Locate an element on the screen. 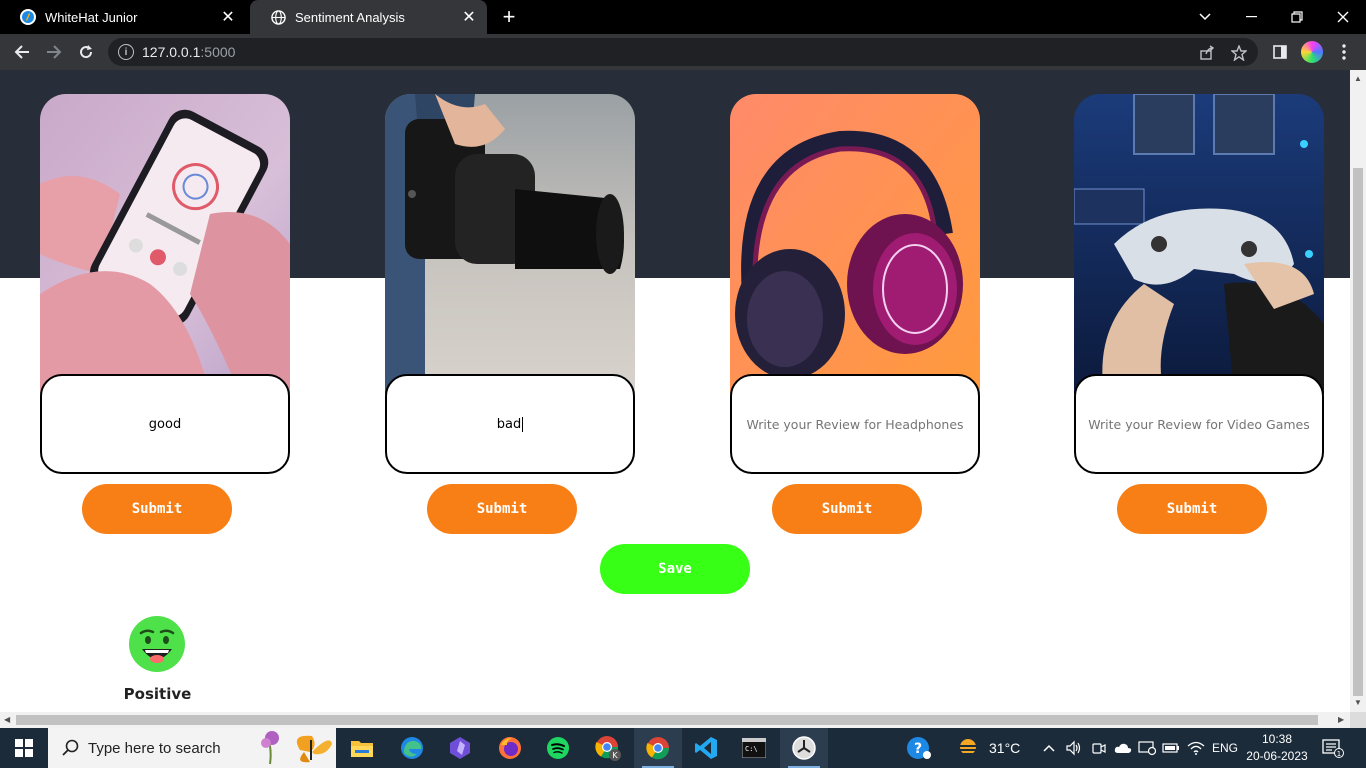 This screenshot has height=768, width=1366. clock-app-icon is located at coordinates (804, 748).